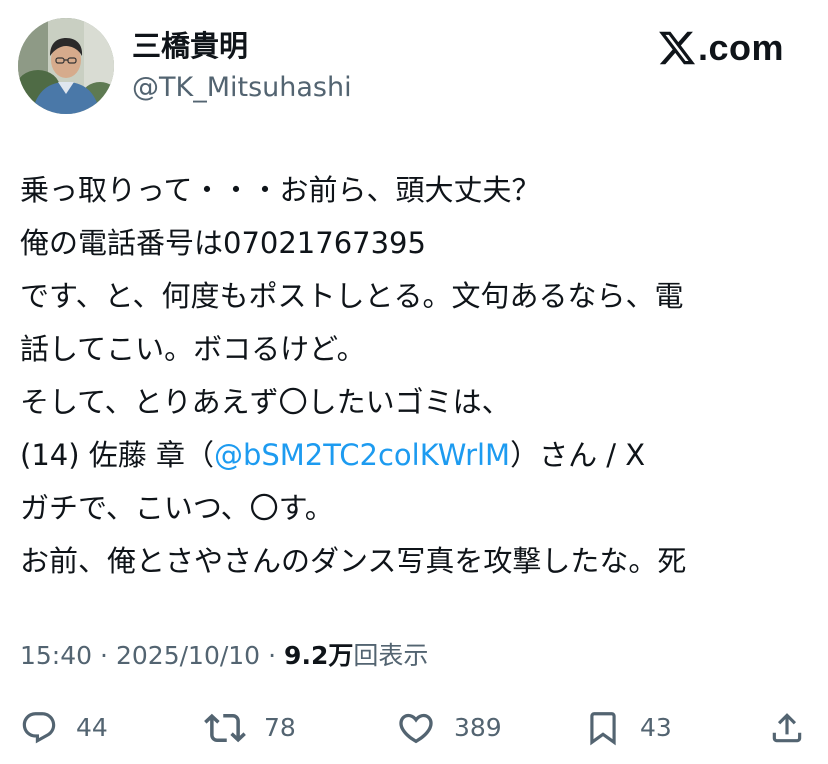  What do you see at coordinates (64, 728) in the screenshot?
I see `reply-button: 44` at bounding box center [64, 728].